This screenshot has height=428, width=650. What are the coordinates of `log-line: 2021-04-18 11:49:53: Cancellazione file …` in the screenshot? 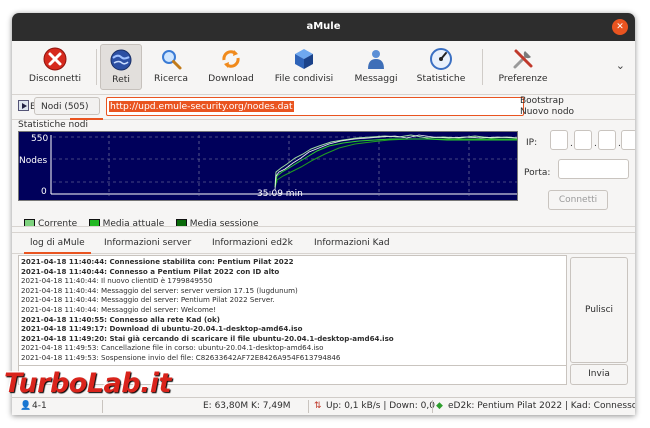 It's located at (172, 348).